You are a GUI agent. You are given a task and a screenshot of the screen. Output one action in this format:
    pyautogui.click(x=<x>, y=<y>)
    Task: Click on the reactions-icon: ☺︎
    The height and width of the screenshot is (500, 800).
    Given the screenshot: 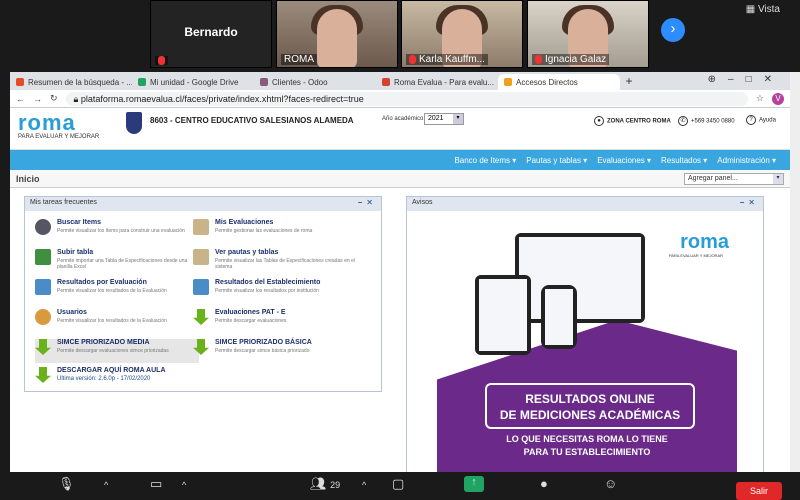 What is the action you would take?
    pyautogui.click(x=610, y=483)
    